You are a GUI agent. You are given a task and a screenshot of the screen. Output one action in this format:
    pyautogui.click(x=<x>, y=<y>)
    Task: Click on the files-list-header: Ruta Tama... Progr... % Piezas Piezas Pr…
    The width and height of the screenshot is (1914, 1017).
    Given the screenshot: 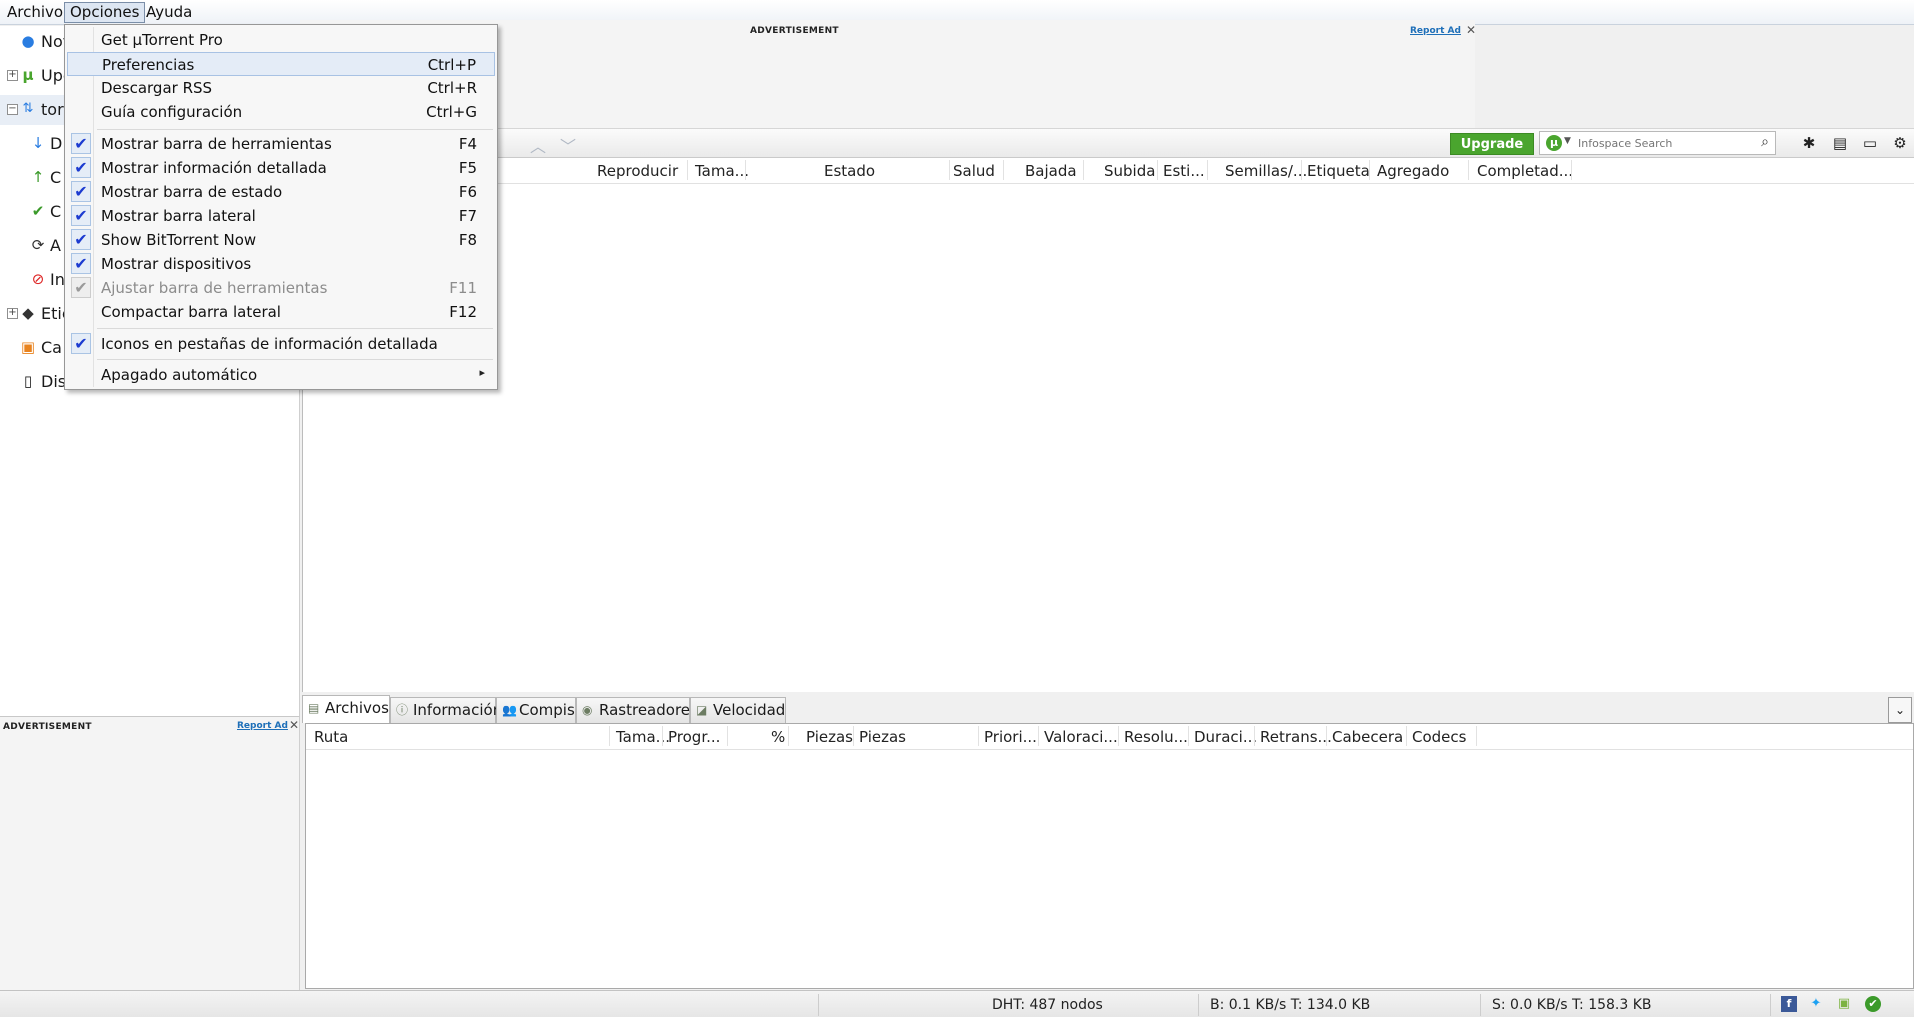 What is the action you would take?
    pyautogui.click(x=1109, y=737)
    